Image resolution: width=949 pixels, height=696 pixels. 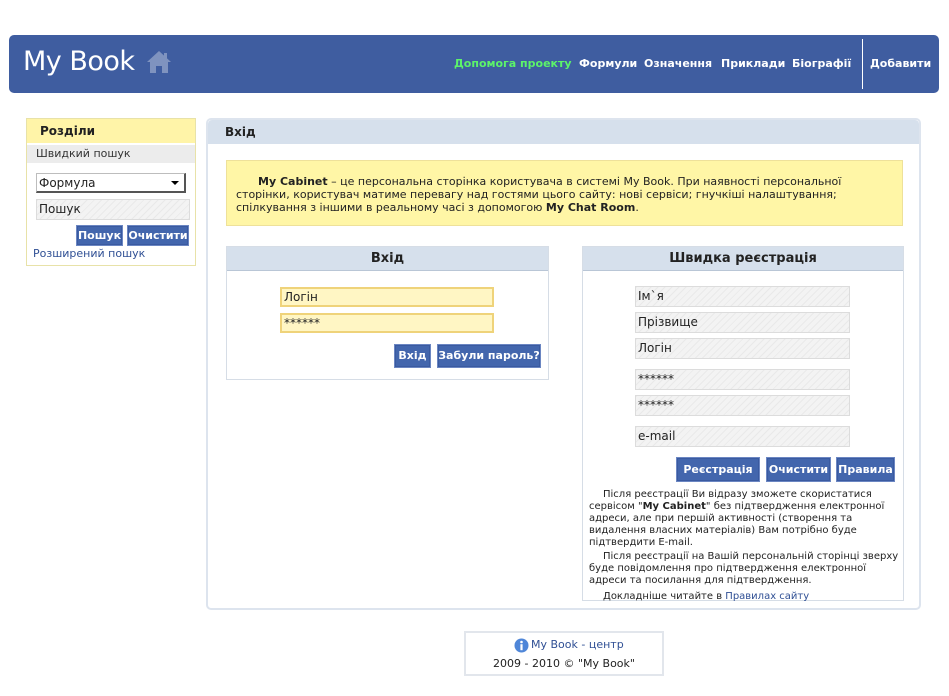 I want to click on notice-end: ., so click(x=637, y=207).